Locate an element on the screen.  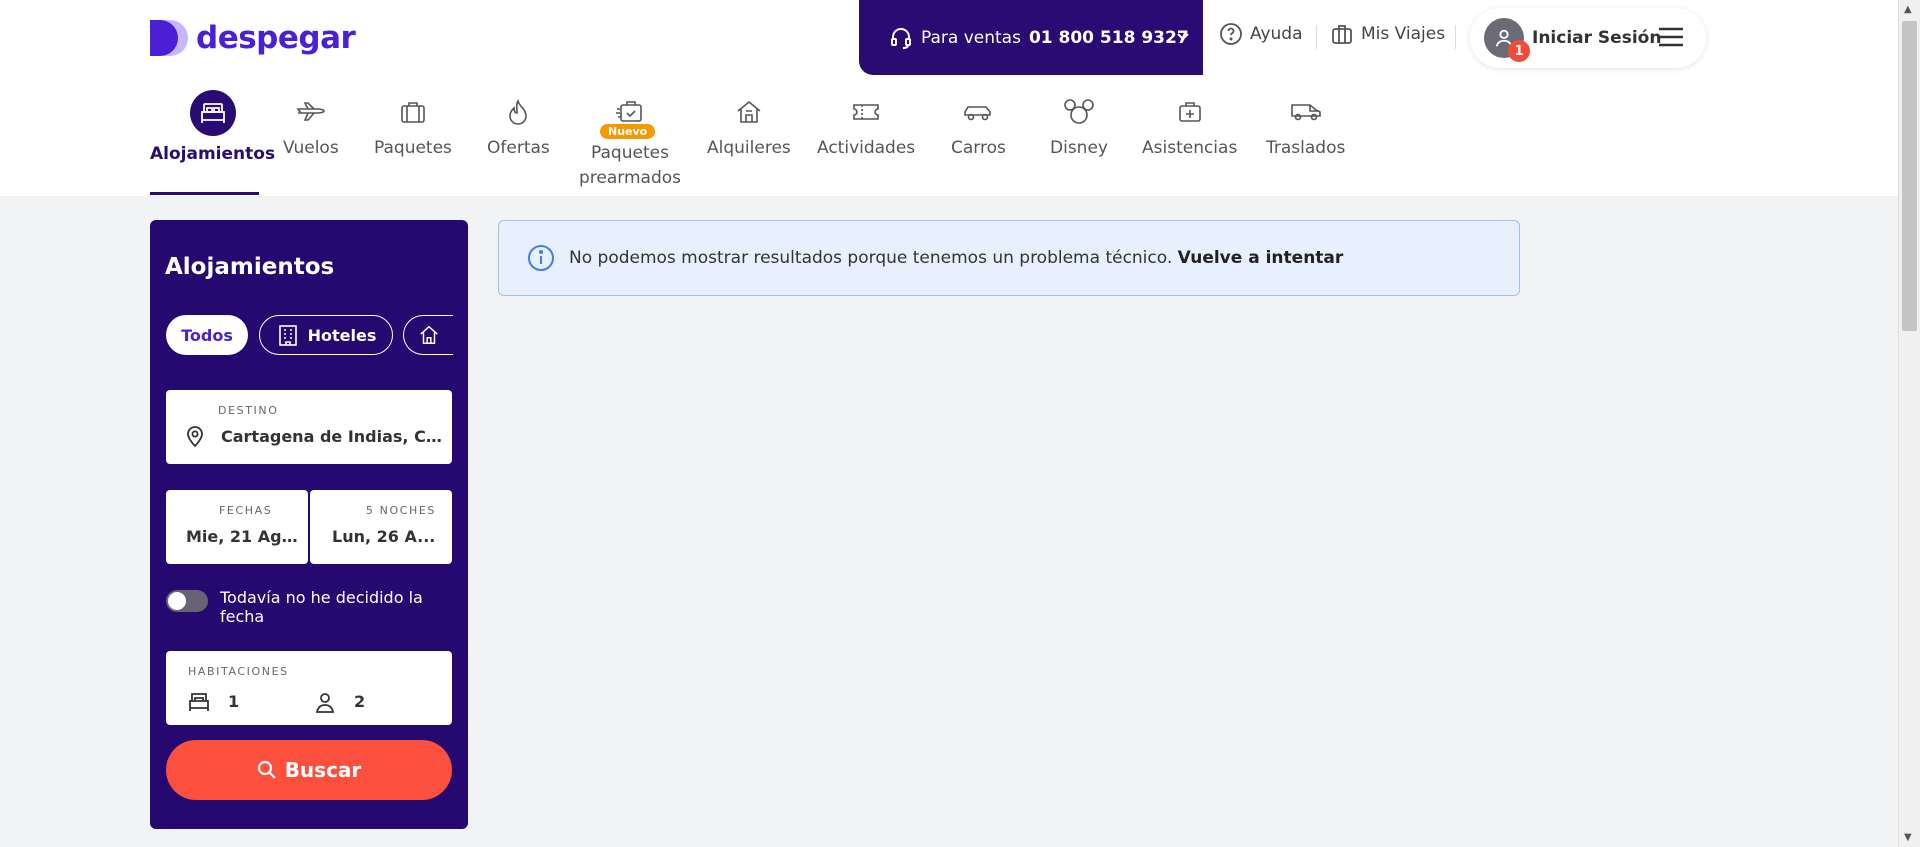
search-button: Buscar is located at coordinates (309, 770).